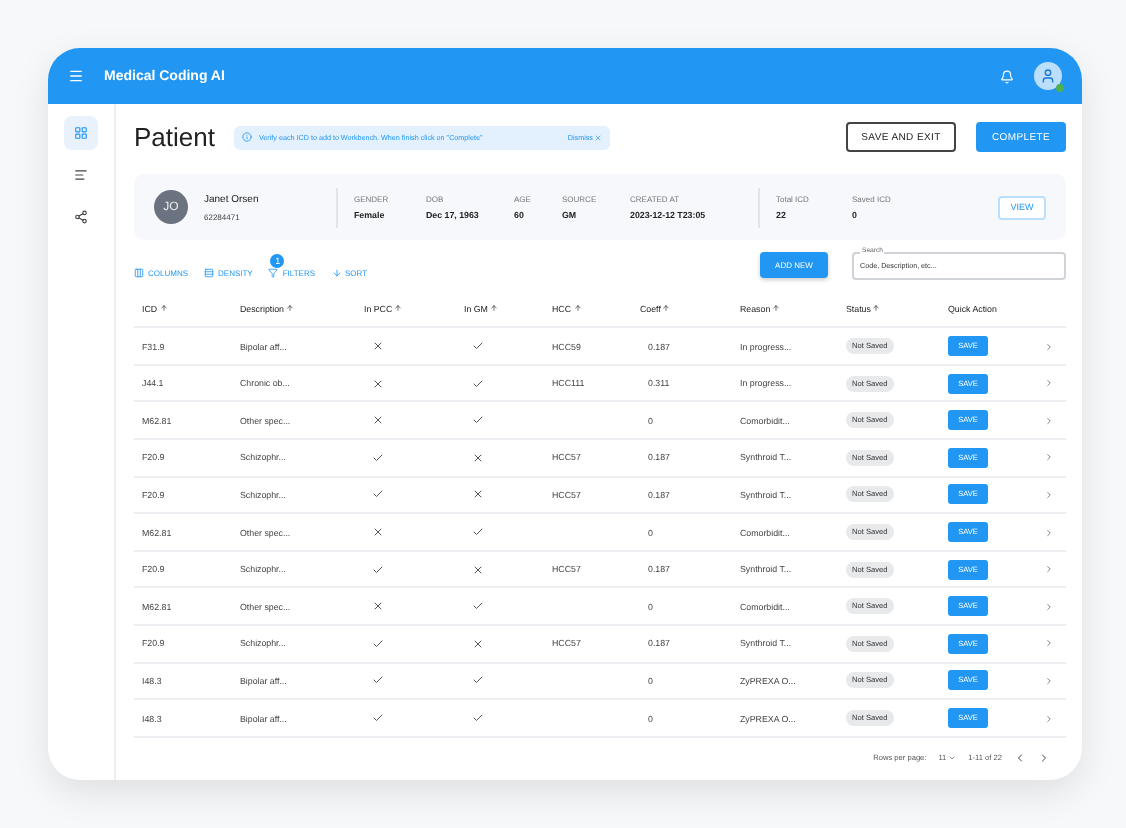 This screenshot has height=828, width=1126. I want to click on arrow-down-icon, so click(336, 272).